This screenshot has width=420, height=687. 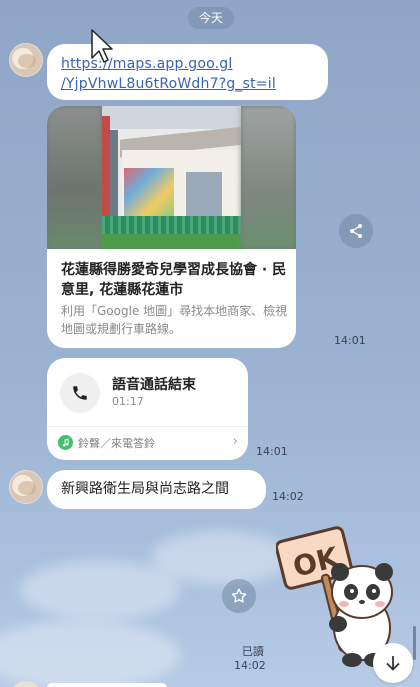 I want to click on arrow-down-icon, so click(x=393, y=663).